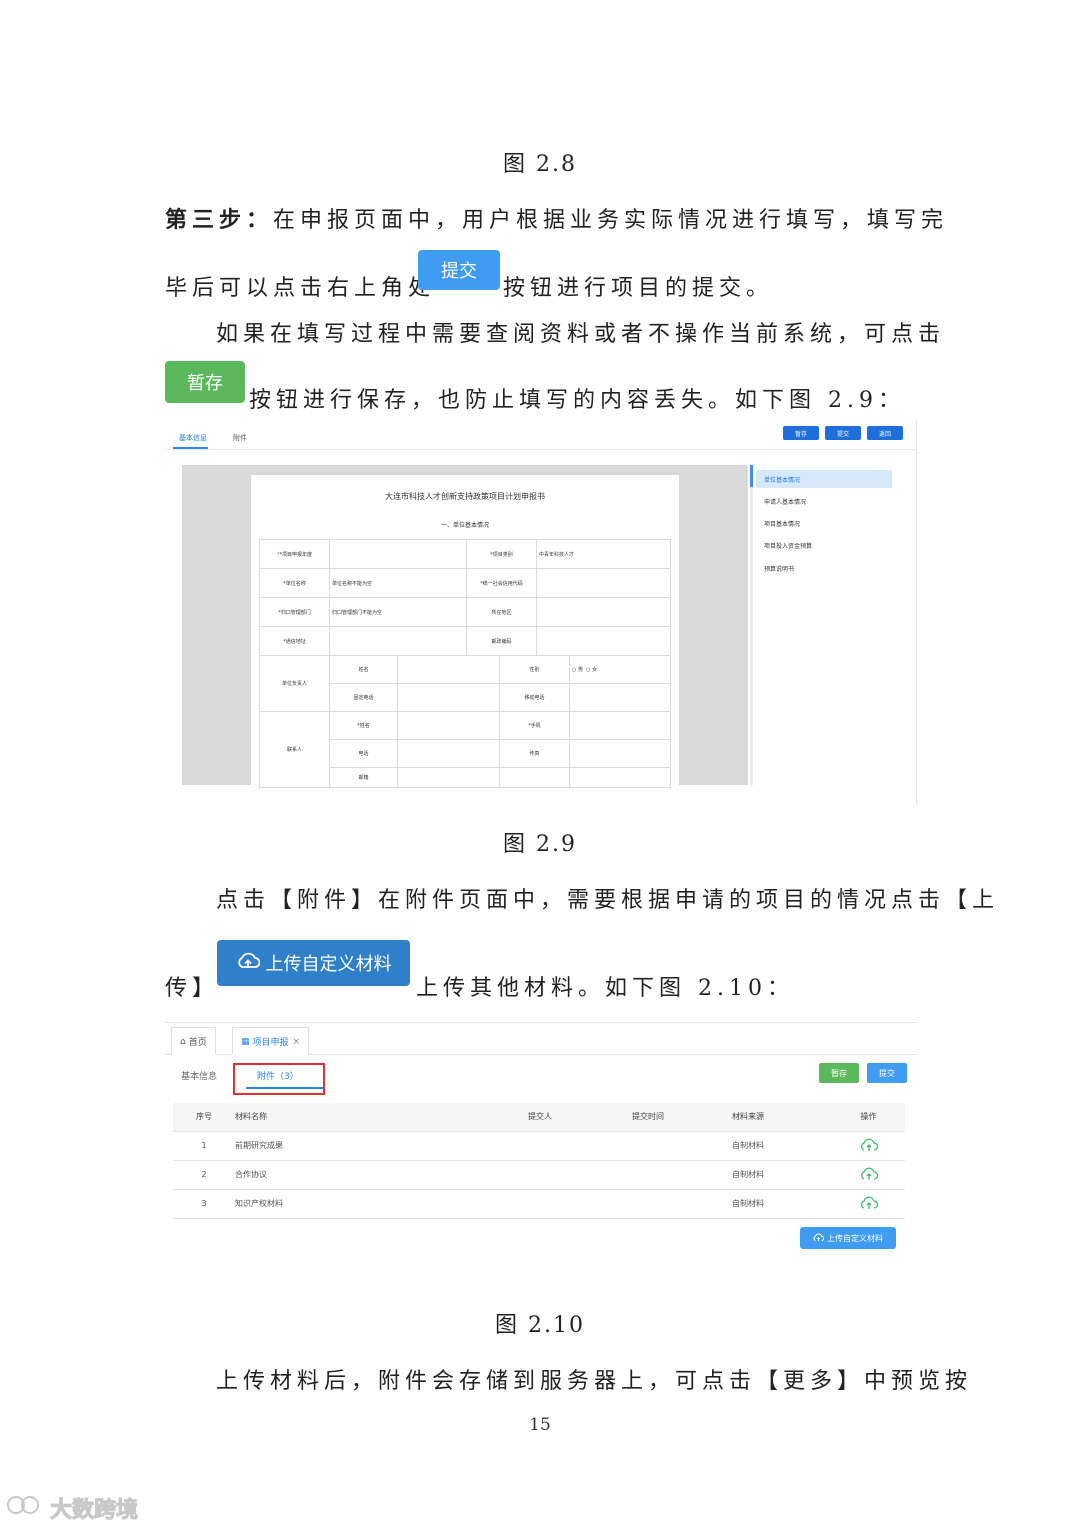 This screenshot has height=1527, width=1080. What do you see at coordinates (539, 1175) in the screenshot?
I see `table-row: 2 合作协议 自制材料` at bounding box center [539, 1175].